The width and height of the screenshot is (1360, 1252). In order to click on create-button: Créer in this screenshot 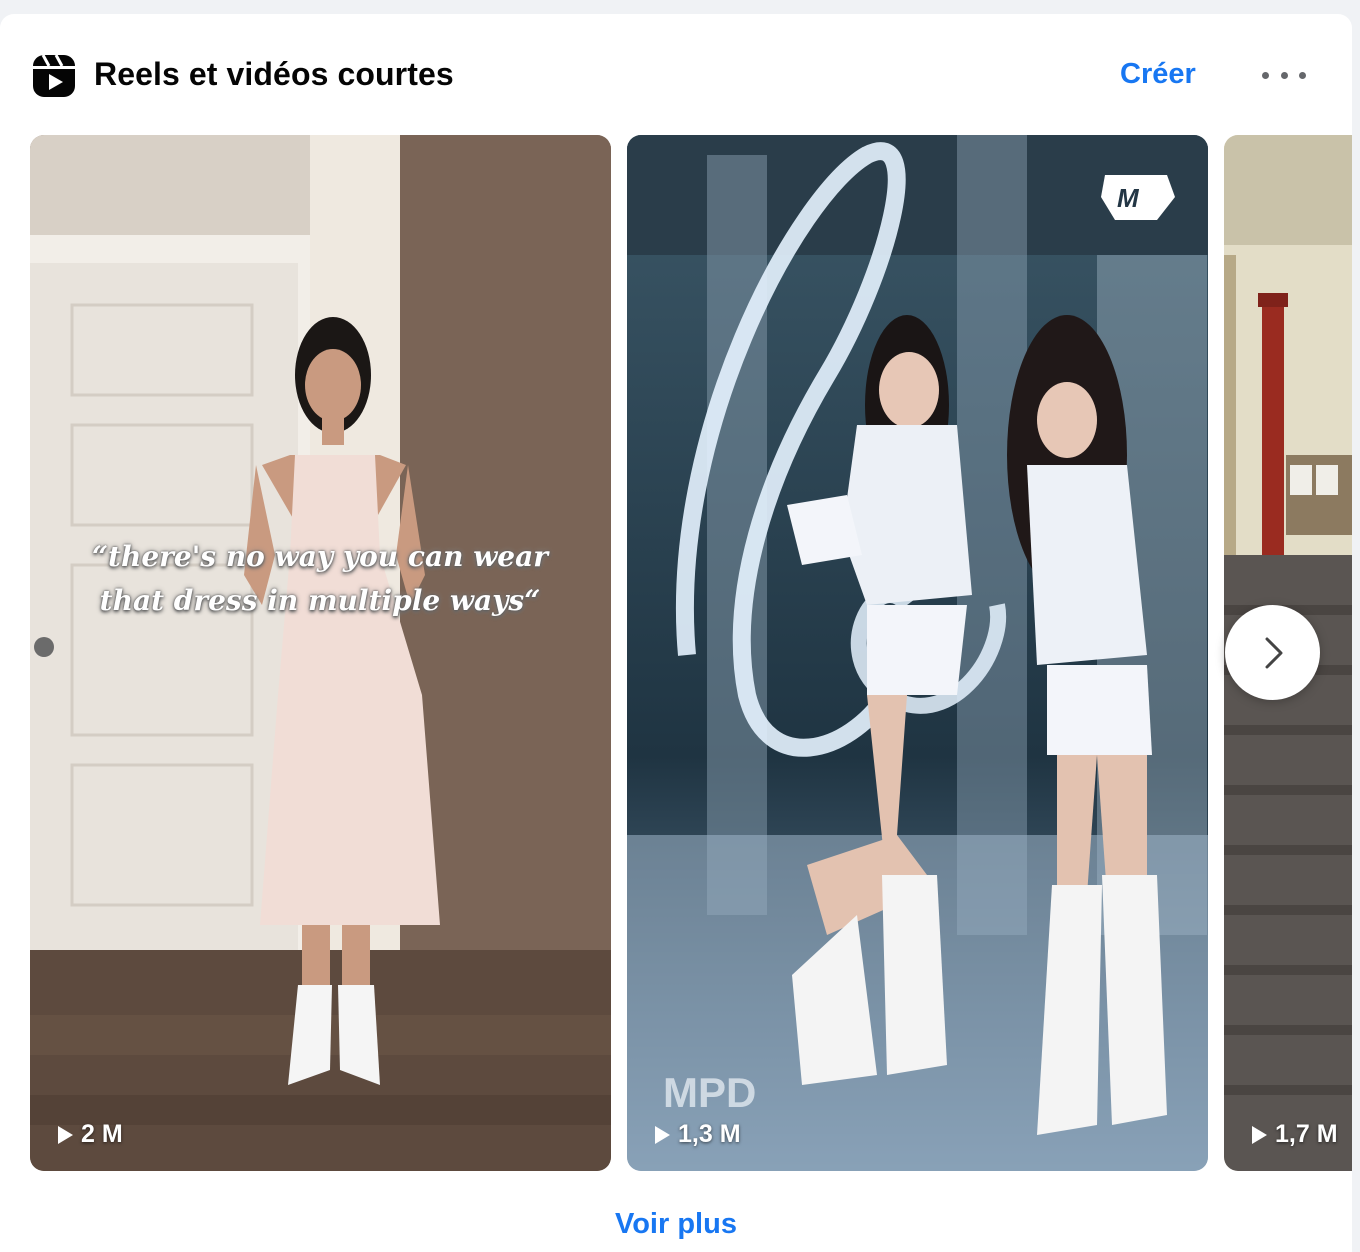, I will do `click(1158, 74)`.